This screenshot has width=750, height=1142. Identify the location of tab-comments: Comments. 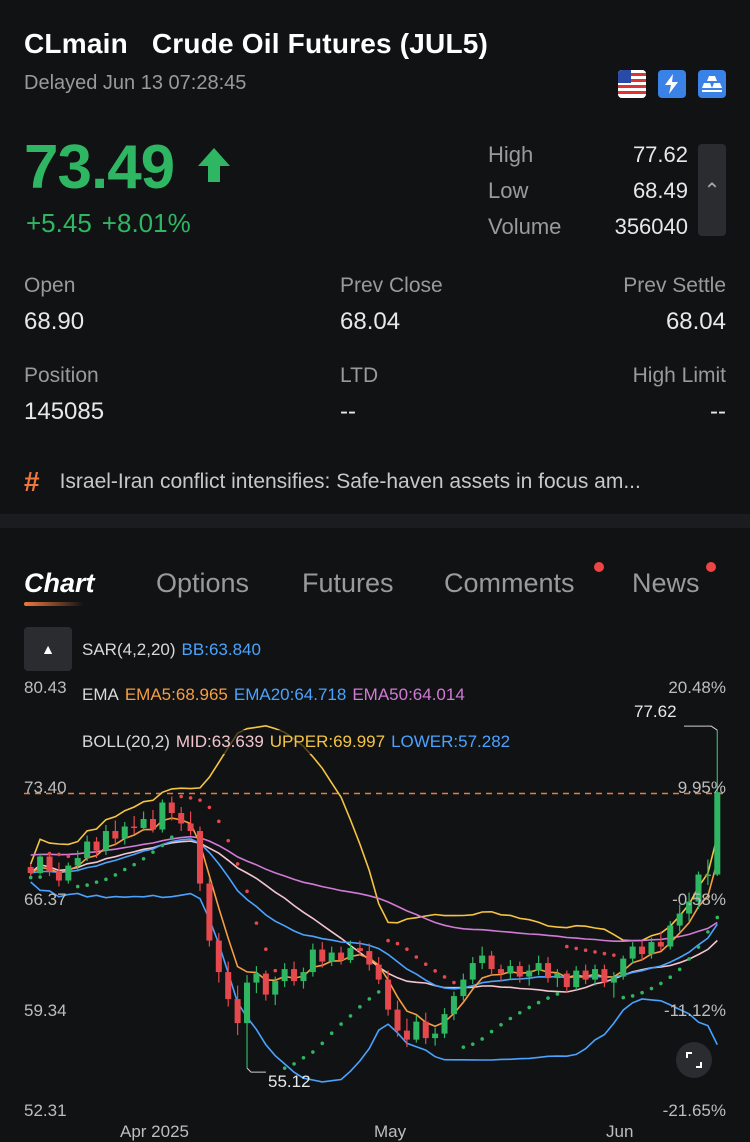
(509, 583).